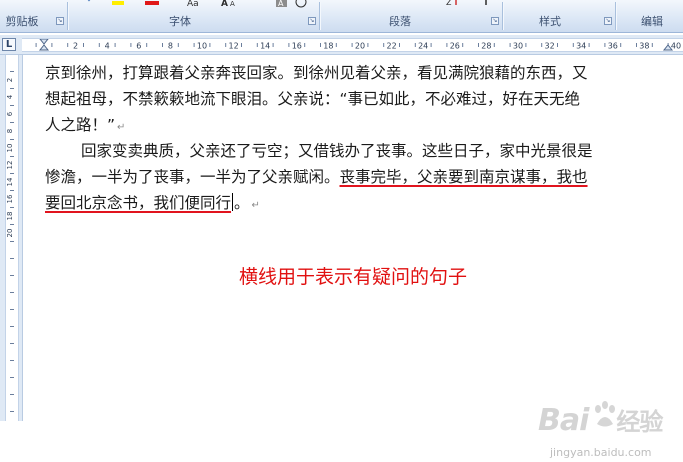  Describe the element at coordinates (316, 73) in the screenshot. I see `text-run: 京到徐州，打算跟着父亲奔丧回家。到徐州见着父亲，看见满院狼藉的东西，又` at that location.